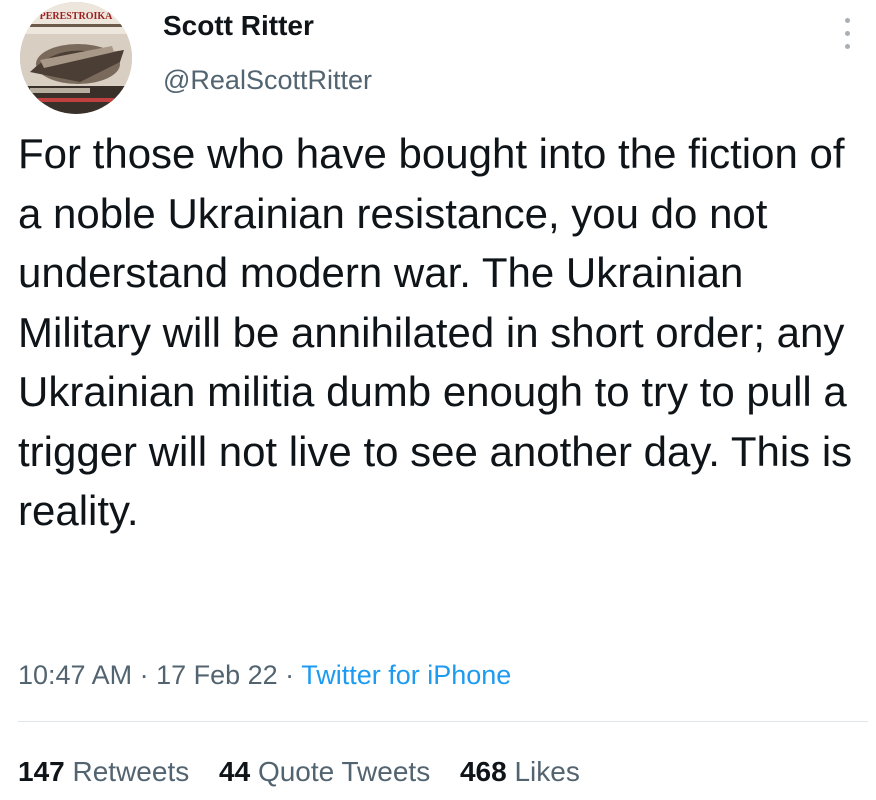 The width and height of the screenshot is (876, 800). What do you see at coordinates (217, 675) in the screenshot?
I see `tweet-date: 17 Feb 22` at bounding box center [217, 675].